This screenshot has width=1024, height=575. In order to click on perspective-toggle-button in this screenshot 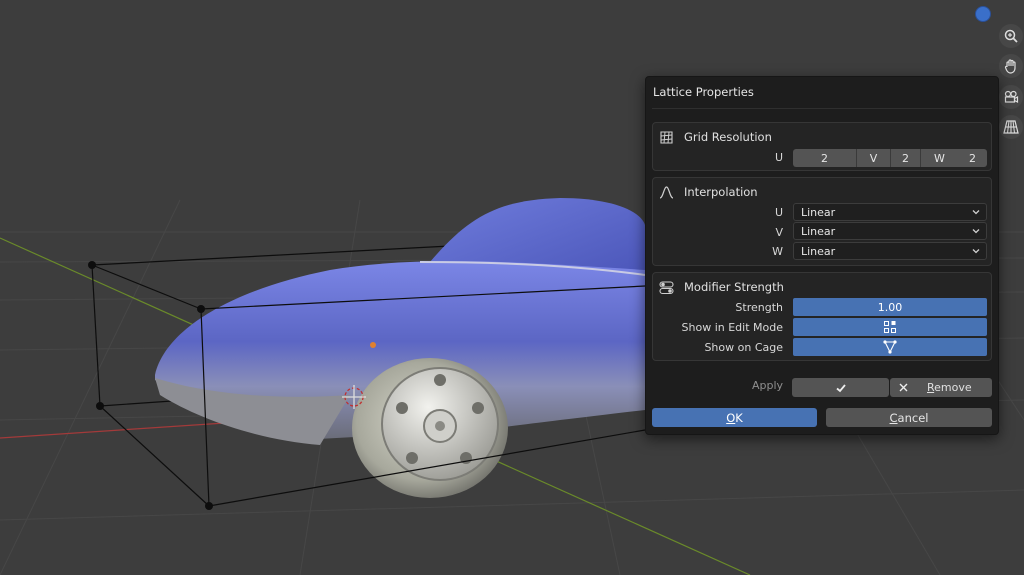, I will do `click(1011, 127)`.